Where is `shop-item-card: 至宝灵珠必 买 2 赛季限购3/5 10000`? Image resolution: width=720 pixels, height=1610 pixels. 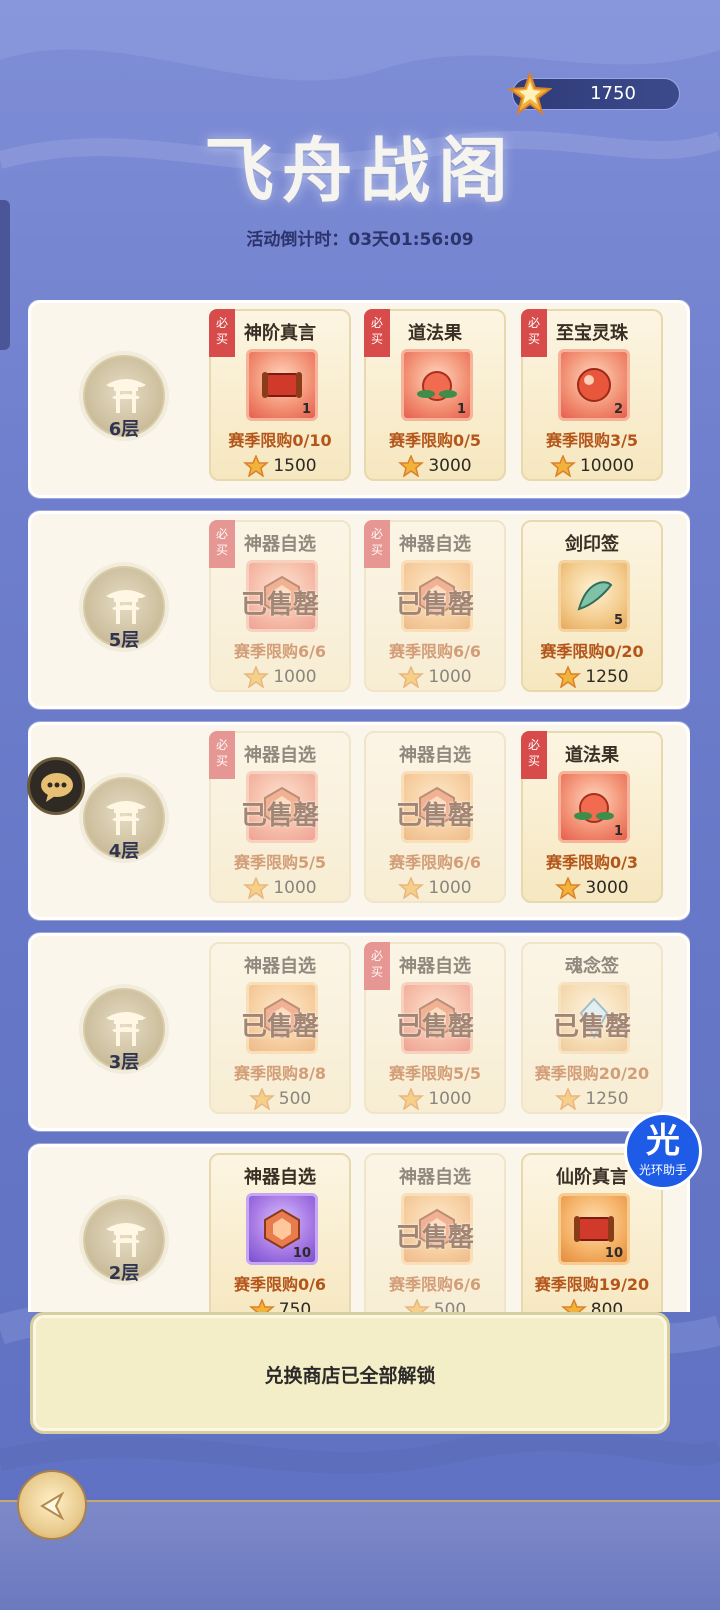
shop-item-card: 至宝灵珠必 买 2 赛季限购3/5 10000 is located at coordinates (592, 395).